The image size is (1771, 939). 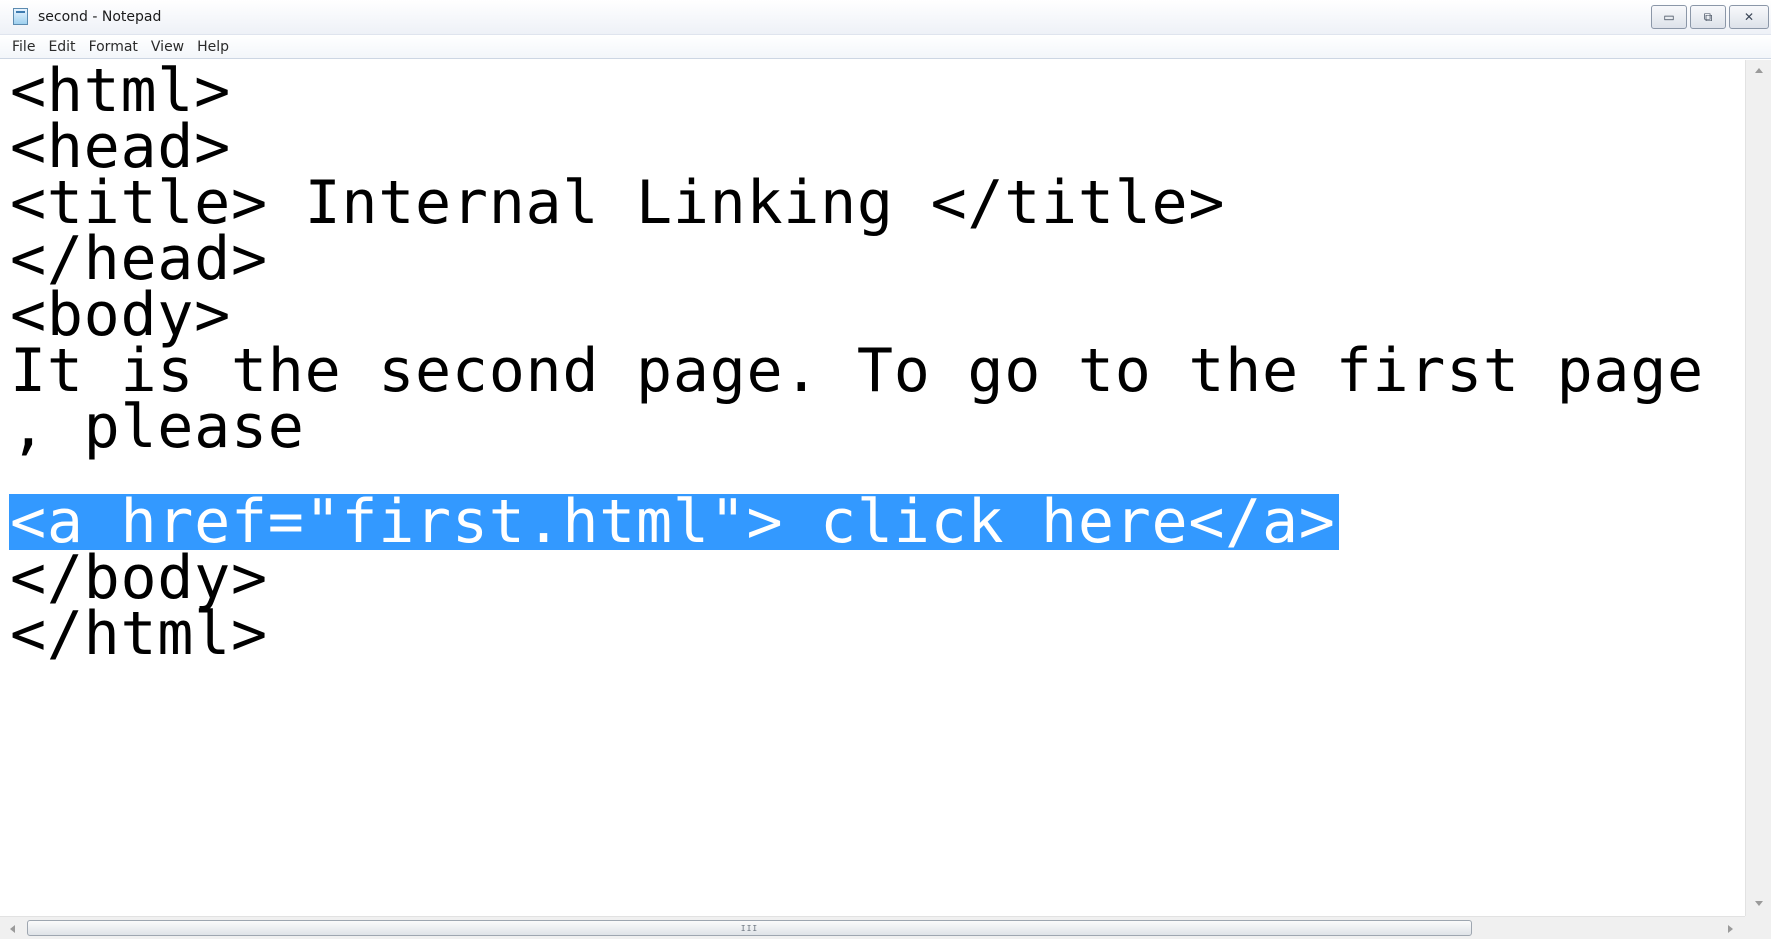 I want to click on menu-format: Format, so click(x=114, y=47).